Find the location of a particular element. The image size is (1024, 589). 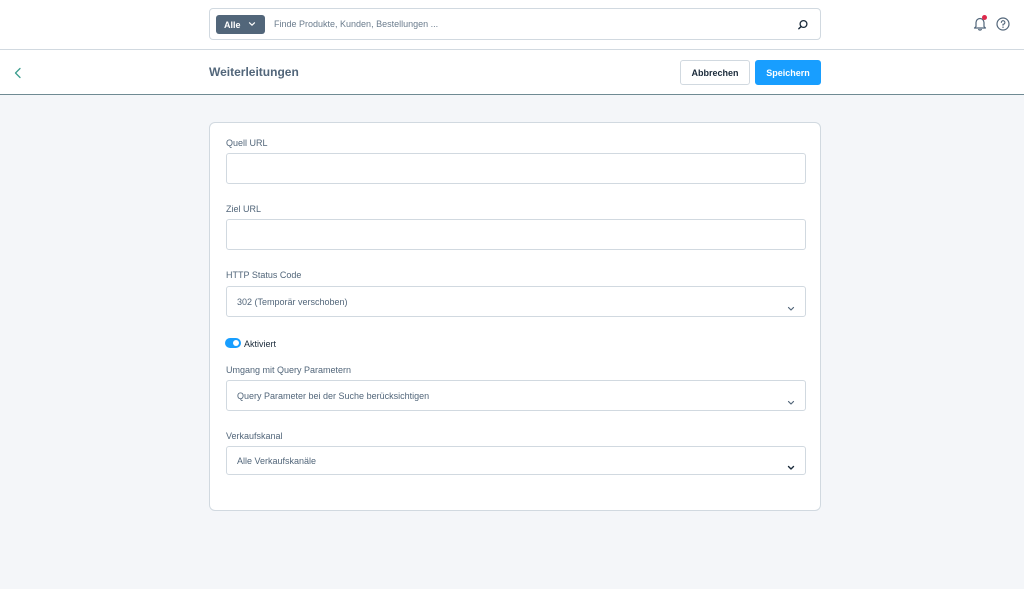

target-url-field is located at coordinates (516, 234).